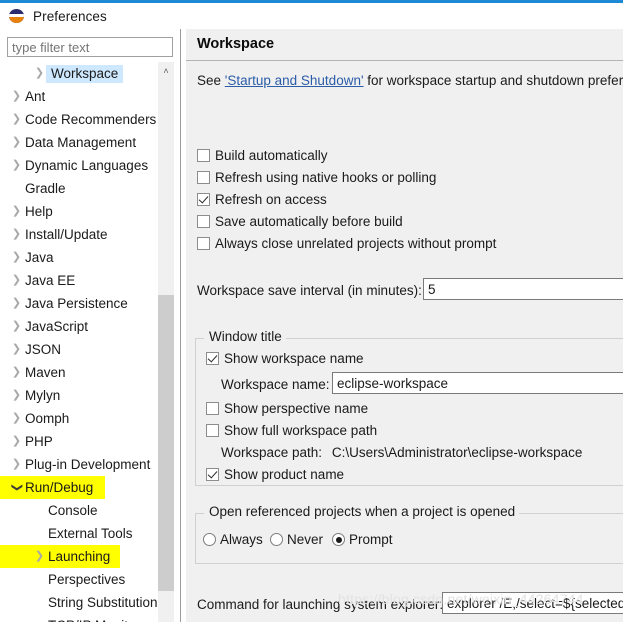  I want to click on radio-never: Never, so click(296, 539).